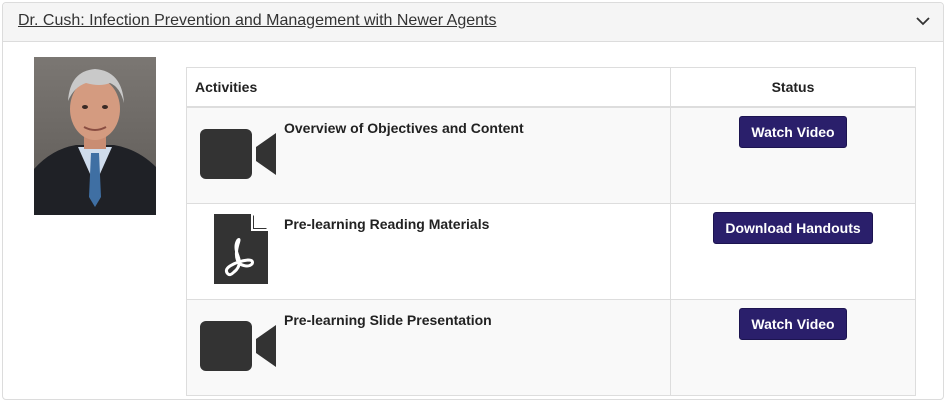  I want to click on status-header: Status, so click(793, 87).